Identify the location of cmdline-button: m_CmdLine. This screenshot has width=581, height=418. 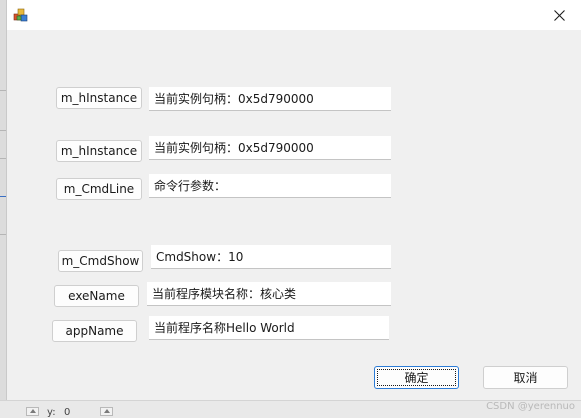
(99, 189).